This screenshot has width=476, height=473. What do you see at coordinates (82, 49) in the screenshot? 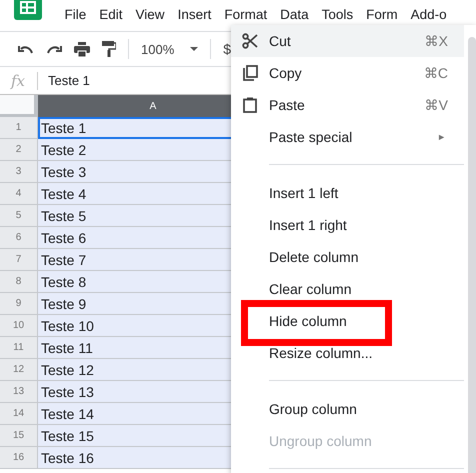
I see `print-icon` at bounding box center [82, 49].